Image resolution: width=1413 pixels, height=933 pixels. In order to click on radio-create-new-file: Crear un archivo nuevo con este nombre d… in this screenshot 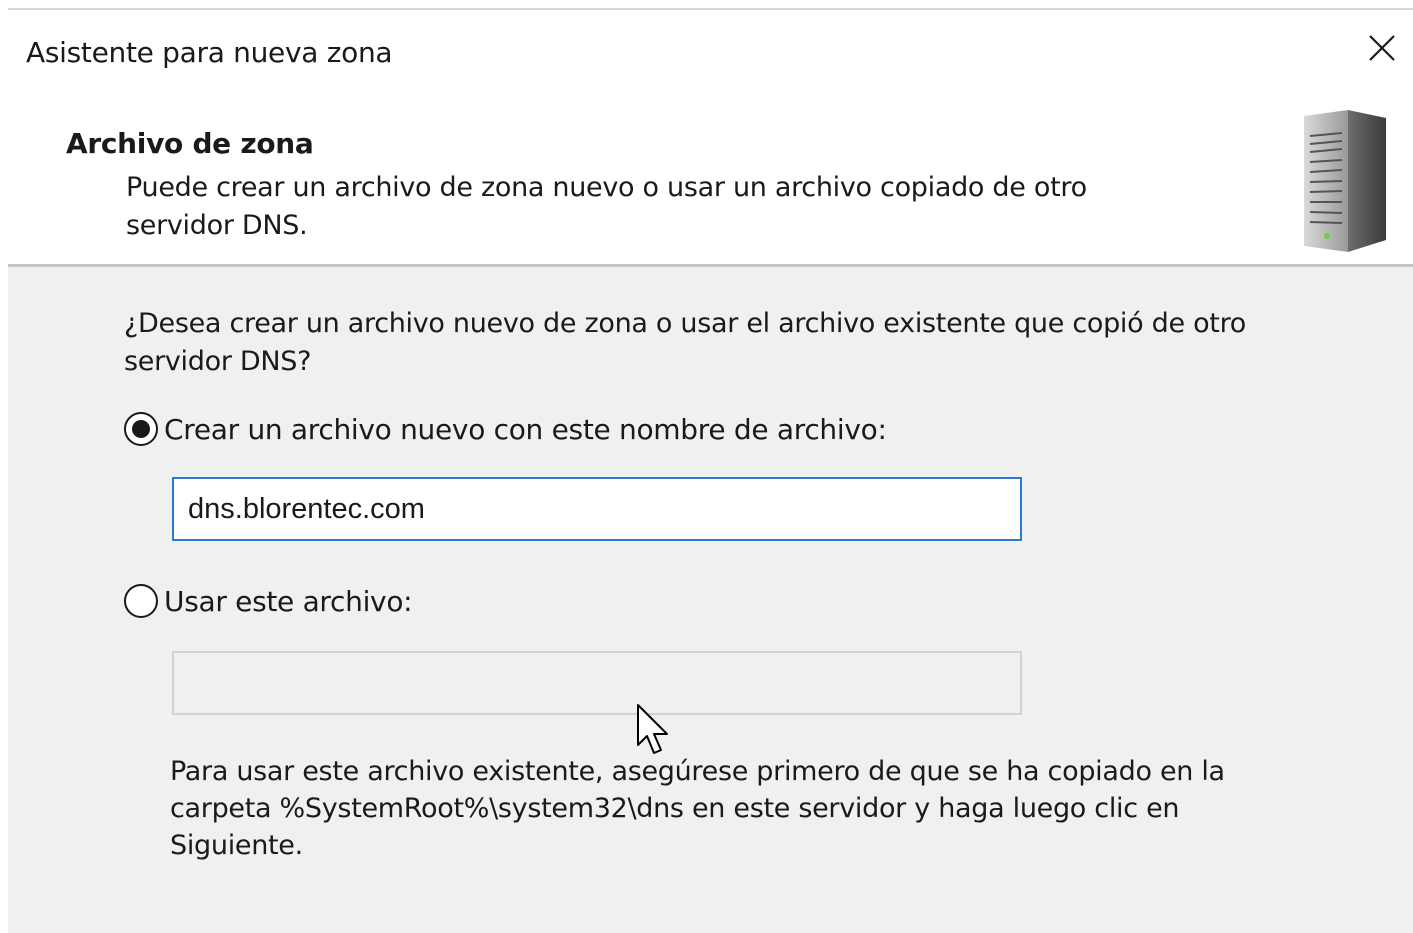, I will do `click(505, 429)`.